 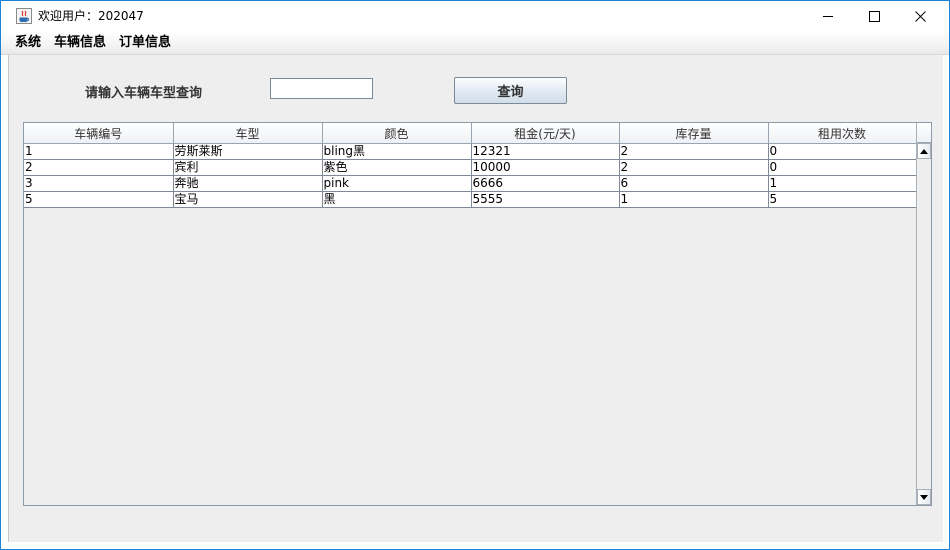 I want to click on menu-system: 系统, so click(x=28, y=43).